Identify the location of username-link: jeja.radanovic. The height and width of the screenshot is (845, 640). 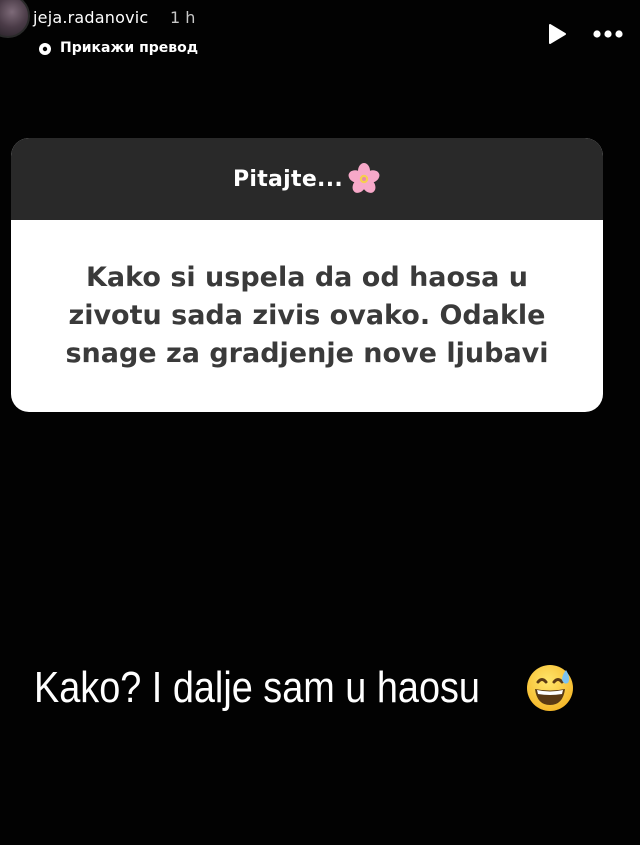
(90, 17).